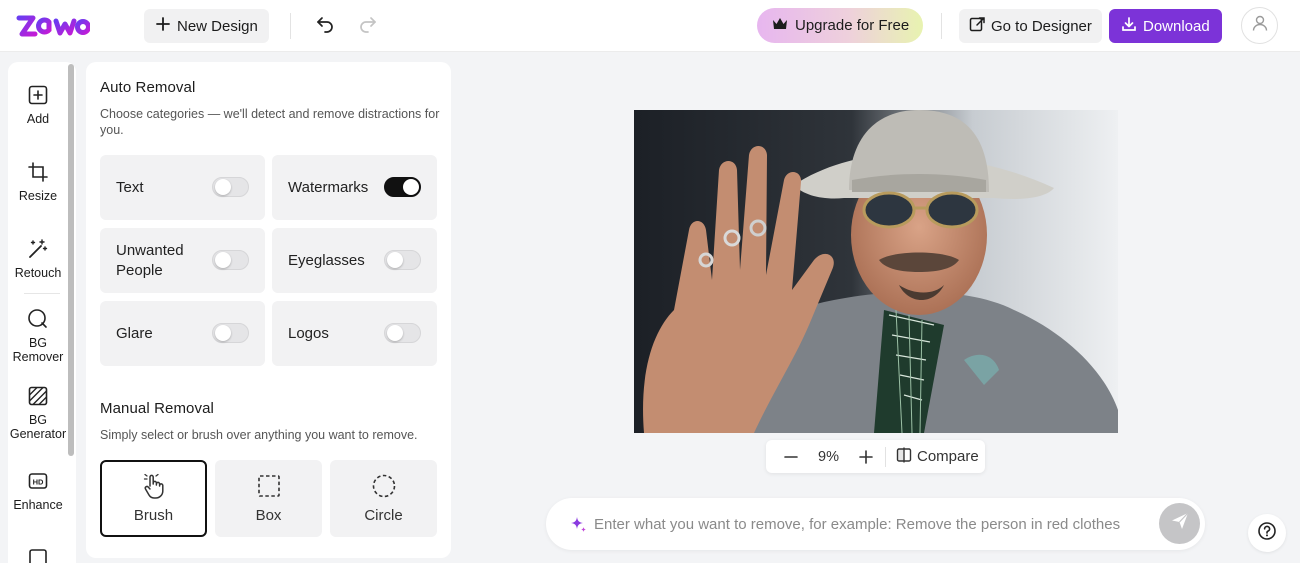  I want to click on zoom-level: 9%, so click(828, 456).